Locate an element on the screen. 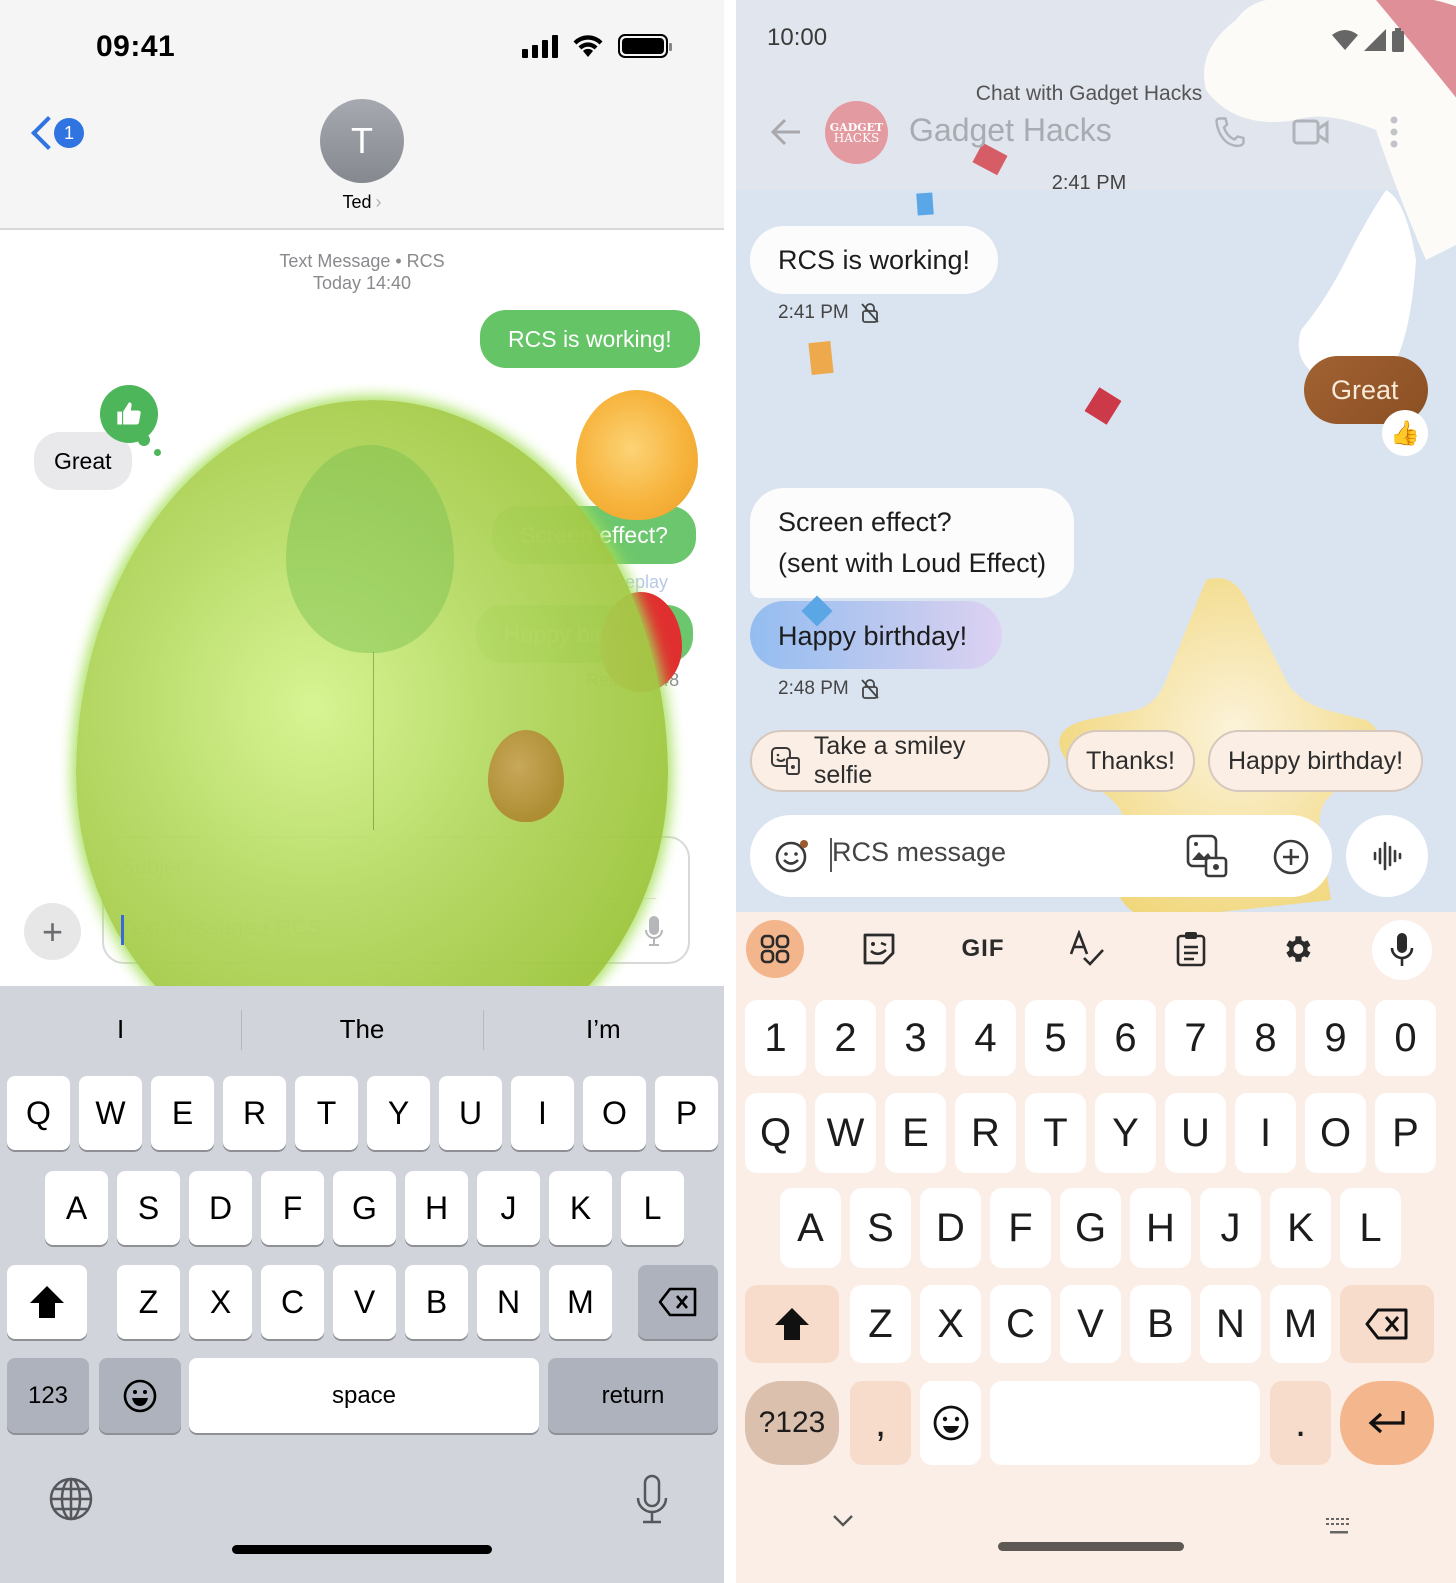  key-3: 3 is located at coordinates (915, 1038).